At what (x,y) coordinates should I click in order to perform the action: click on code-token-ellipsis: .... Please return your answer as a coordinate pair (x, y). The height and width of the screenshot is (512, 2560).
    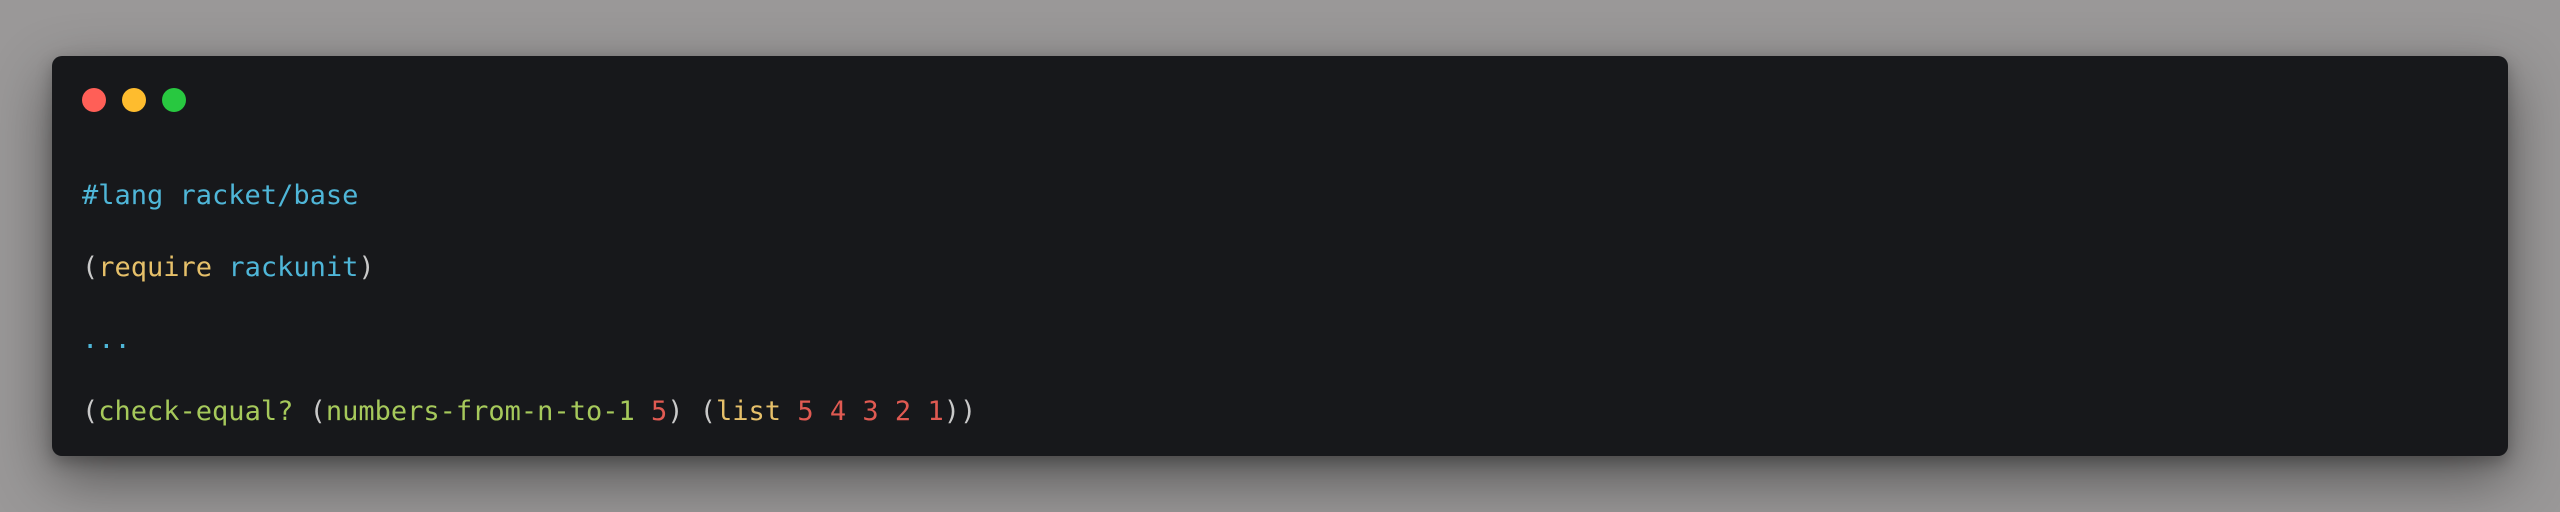
    Looking at the image, I should click on (106, 339).